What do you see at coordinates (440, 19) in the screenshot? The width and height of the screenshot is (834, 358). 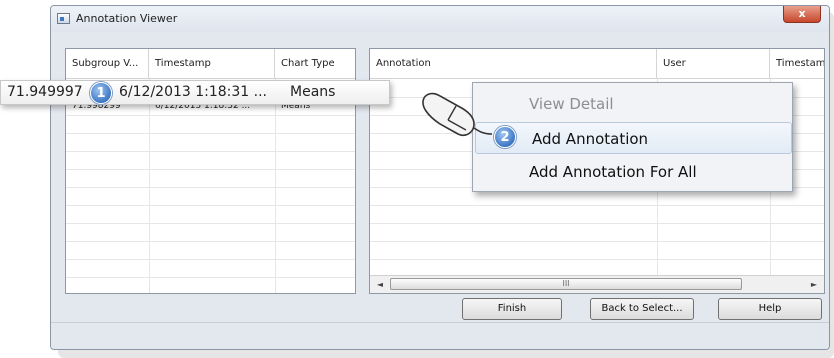 I see `title-bar: Annotation Viewer x` at bounding box center [440, 19].